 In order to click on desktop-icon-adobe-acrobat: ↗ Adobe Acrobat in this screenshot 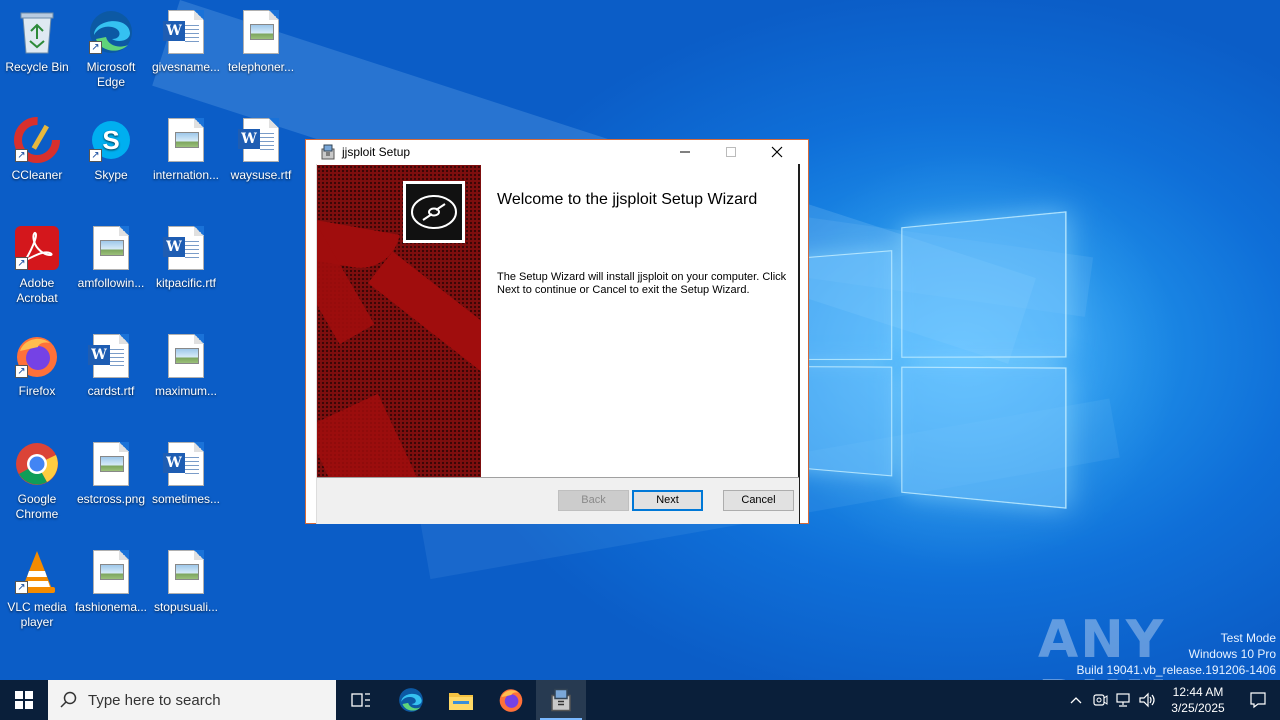, I will do `click(37, 265)`.